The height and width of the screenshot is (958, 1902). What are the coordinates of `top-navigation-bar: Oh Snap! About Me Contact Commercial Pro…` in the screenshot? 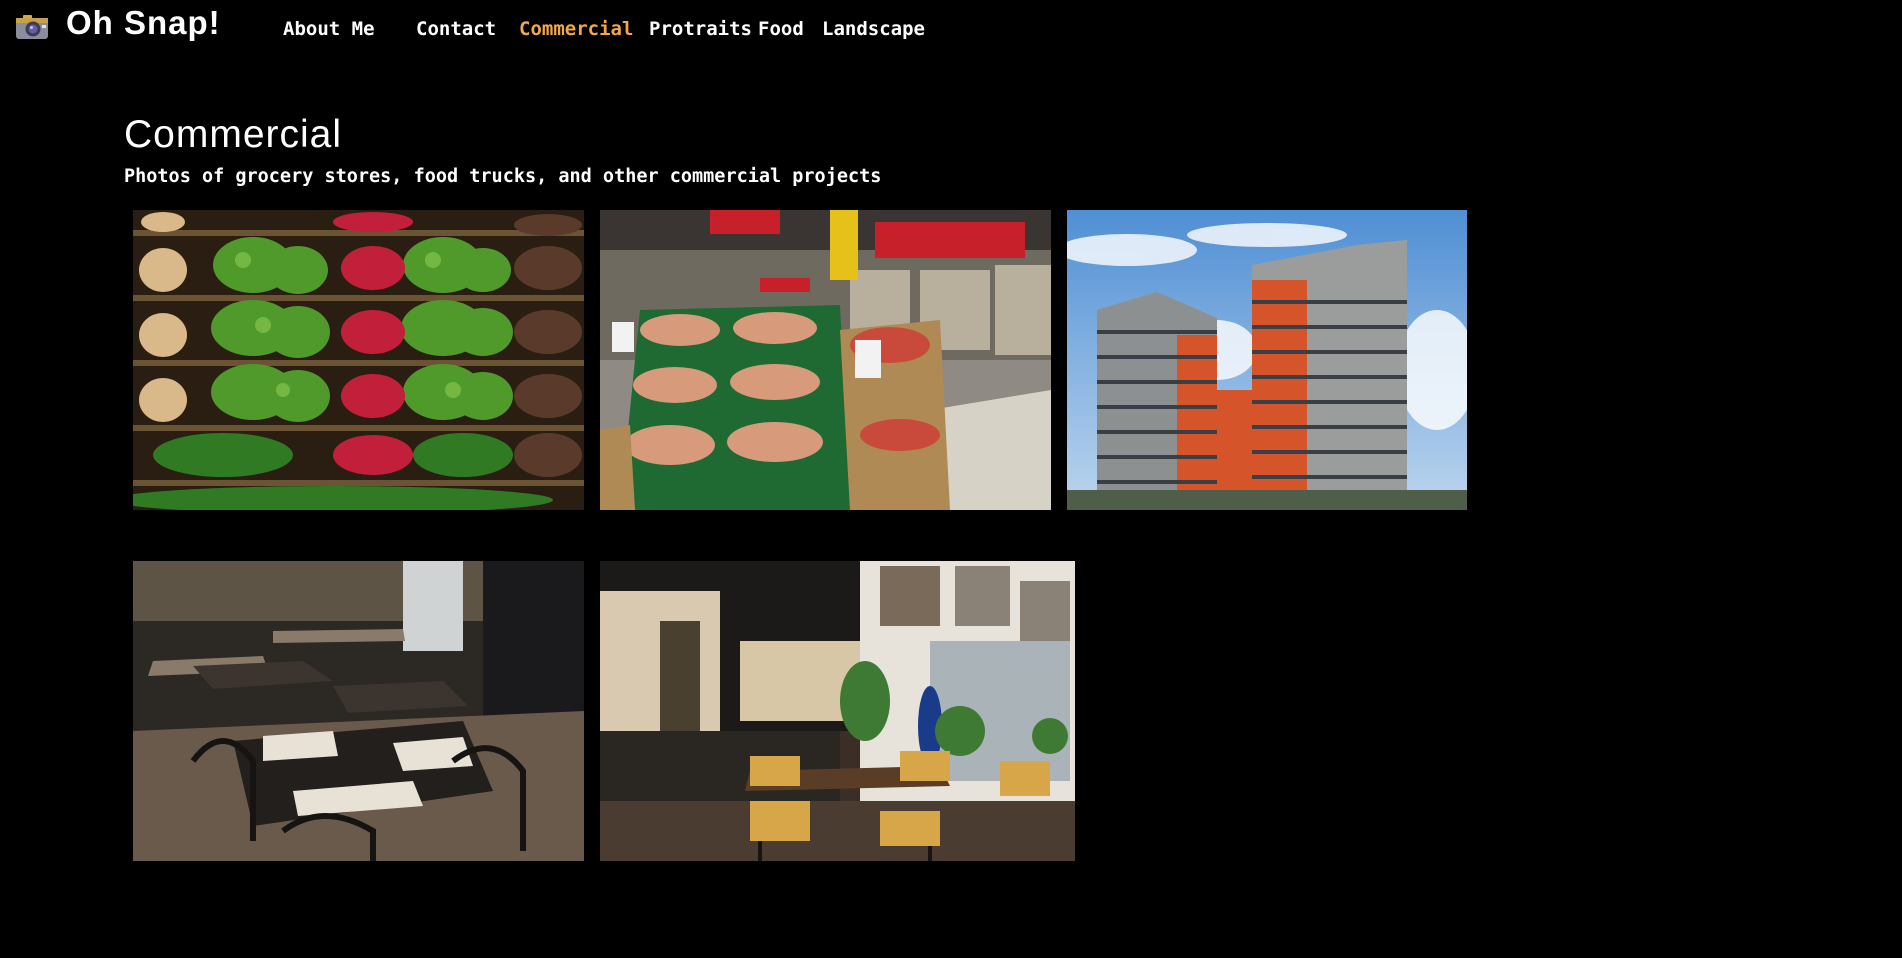 It's located at (951, 30).